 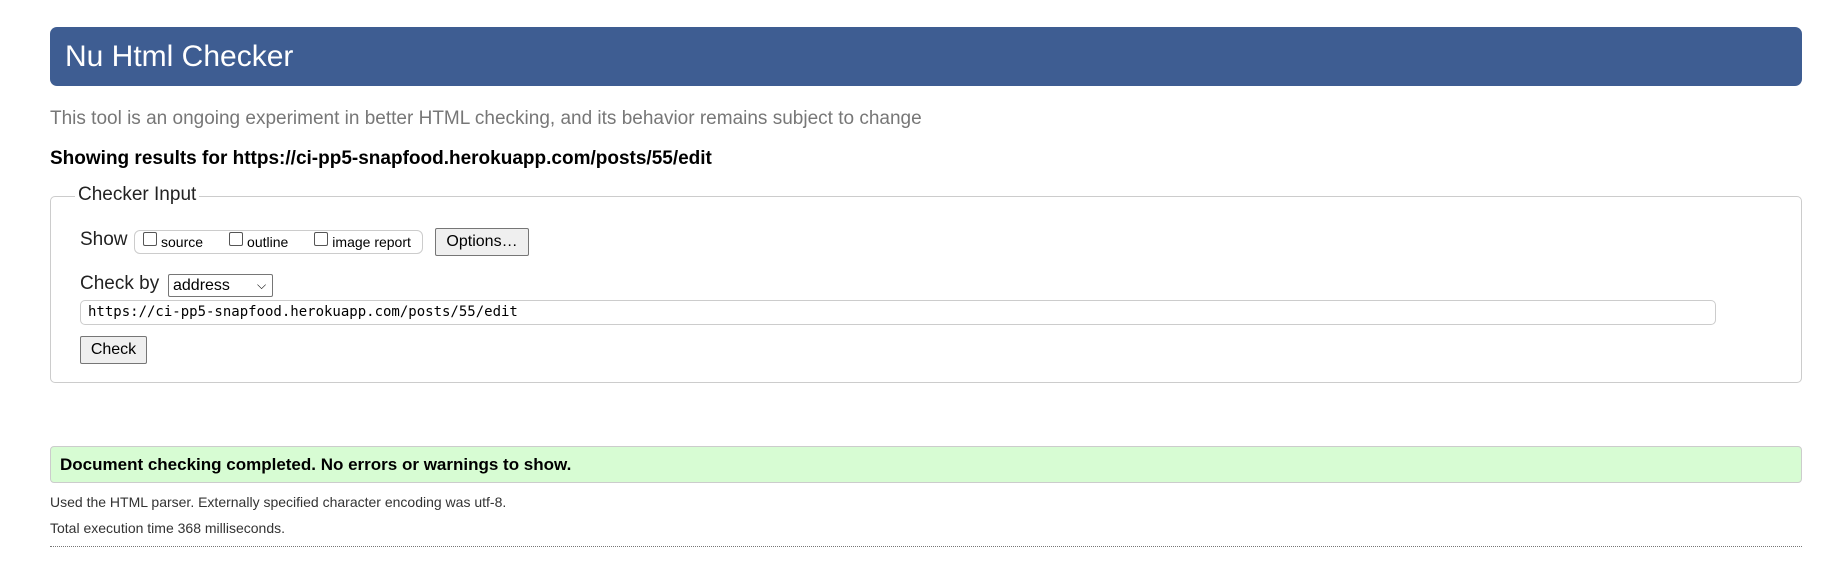 I want to click on fieldset-legend: Checker Input, so click(x=137, y=195).